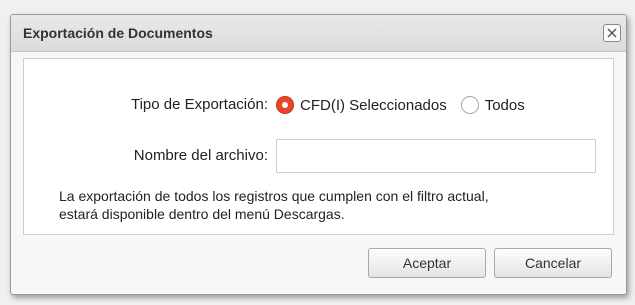 The width and height of the screenshot is (635, 305). Describe the element at coordinates (118, 33) in the screenshot. I see `dialog-title: Exportación de Documentos` at that location.